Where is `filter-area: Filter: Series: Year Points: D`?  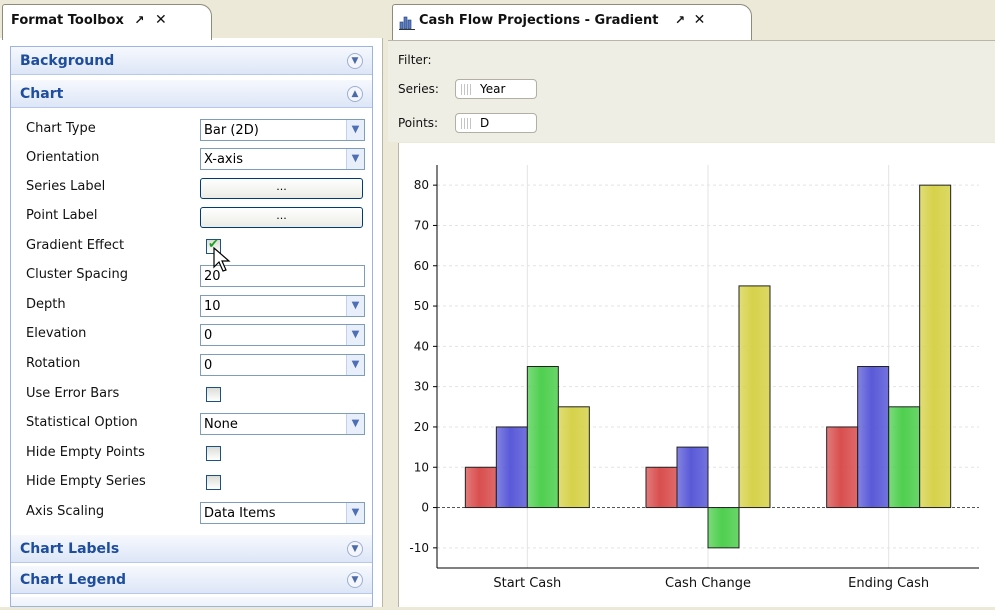
filter-area: Filter: Series: Year Points: D is located at coordinates (691, 91).